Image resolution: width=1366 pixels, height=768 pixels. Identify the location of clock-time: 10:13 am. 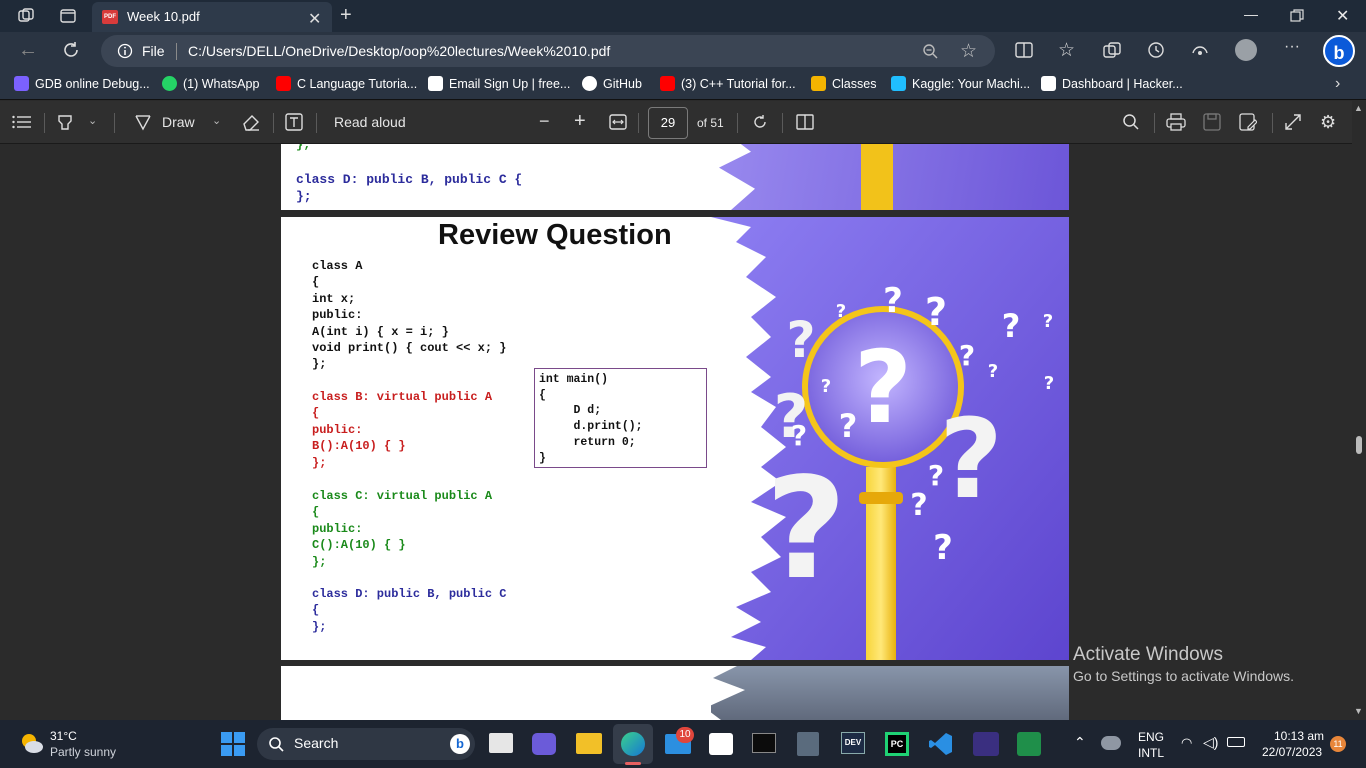
(1299, 736).